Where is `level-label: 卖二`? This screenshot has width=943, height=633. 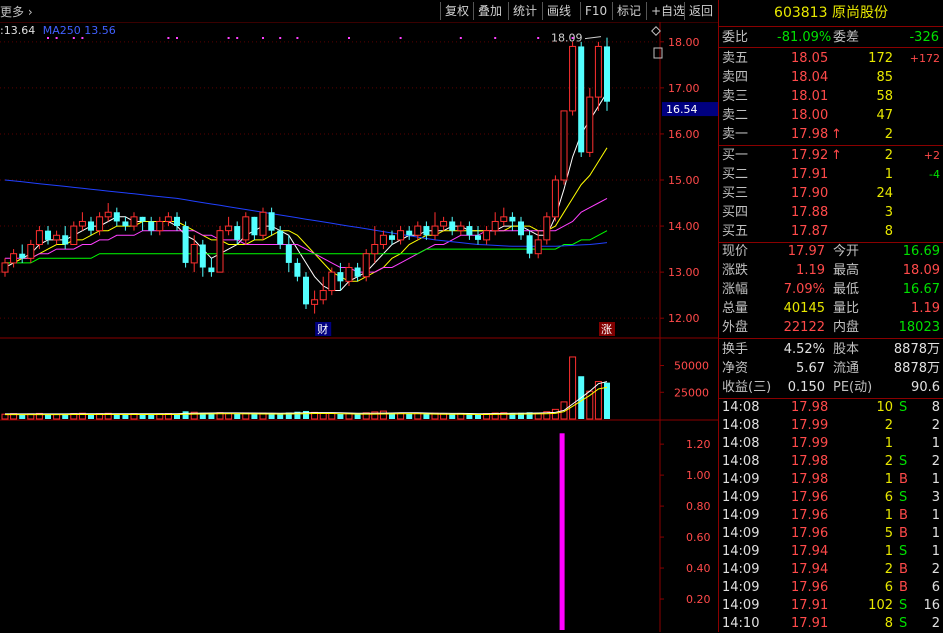
level-label: 卖二 is located at coordinates (735, 115).